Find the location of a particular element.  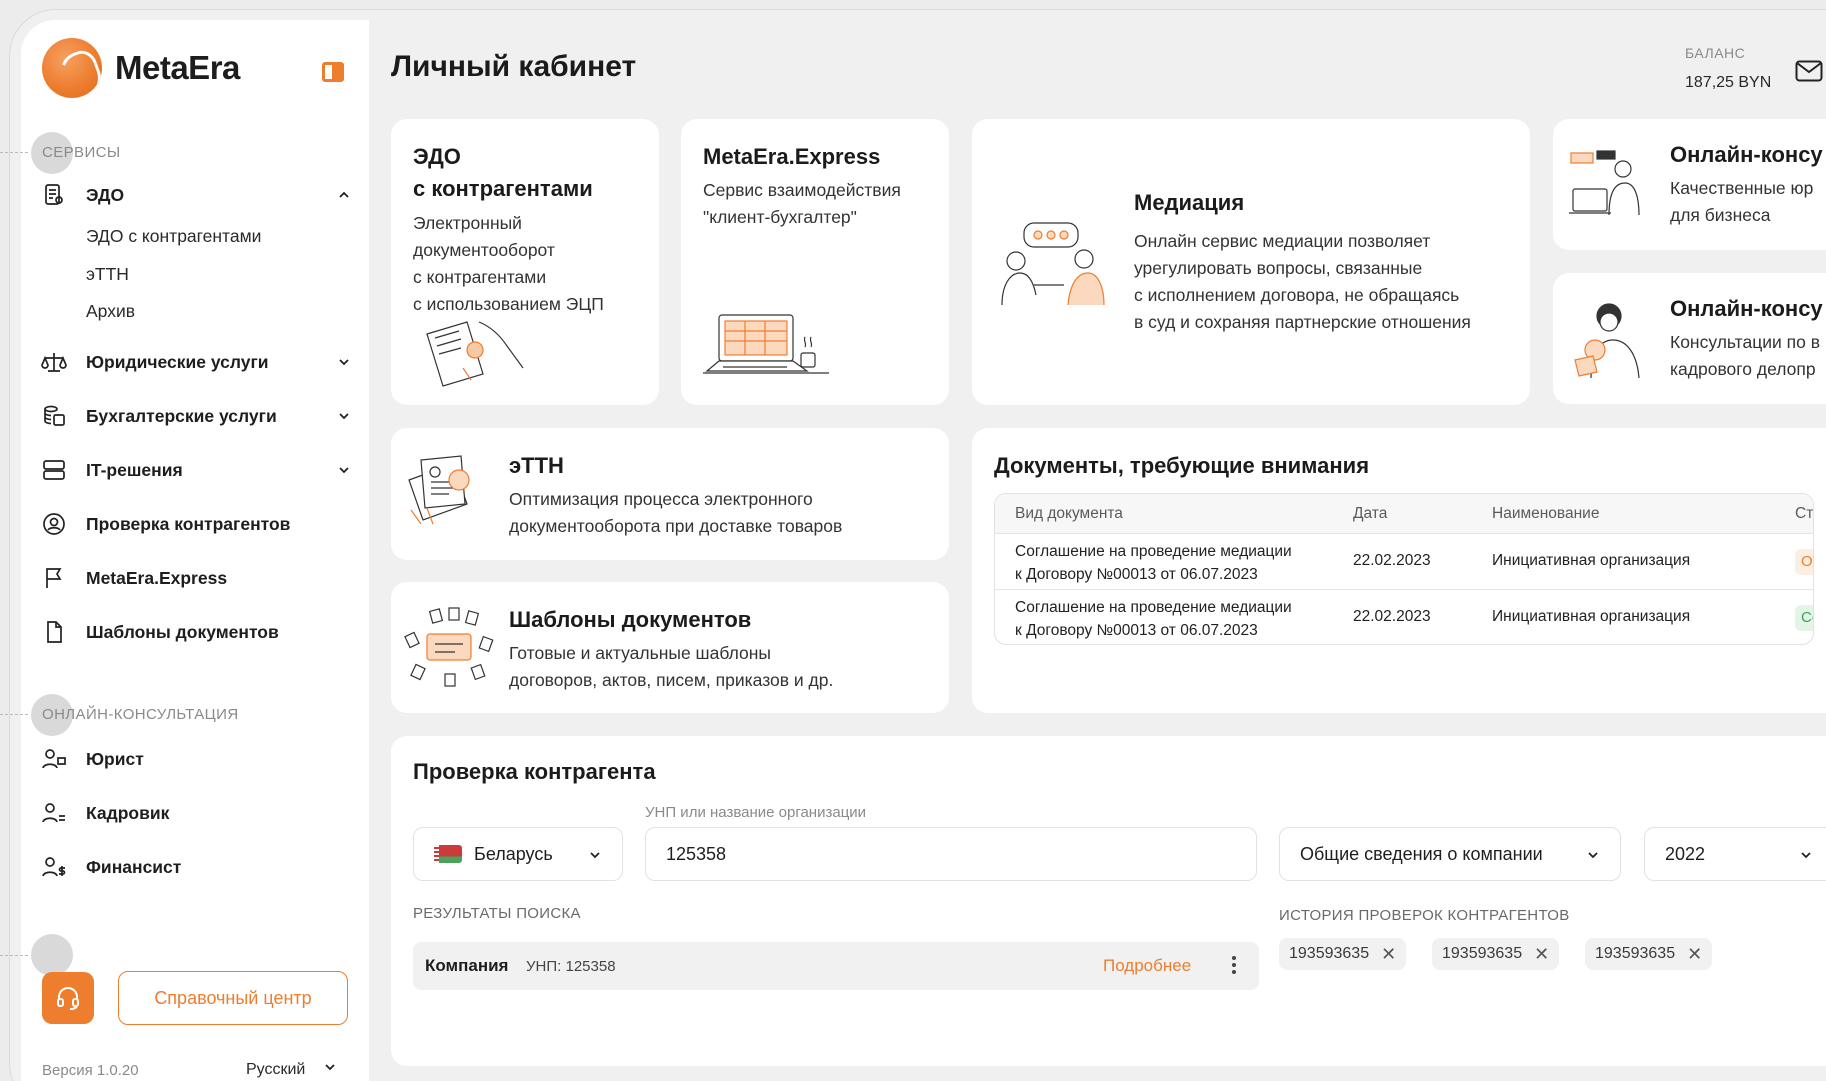

card-description: Консультации по в кадрового делопр is located at coordinates (1745, 356).